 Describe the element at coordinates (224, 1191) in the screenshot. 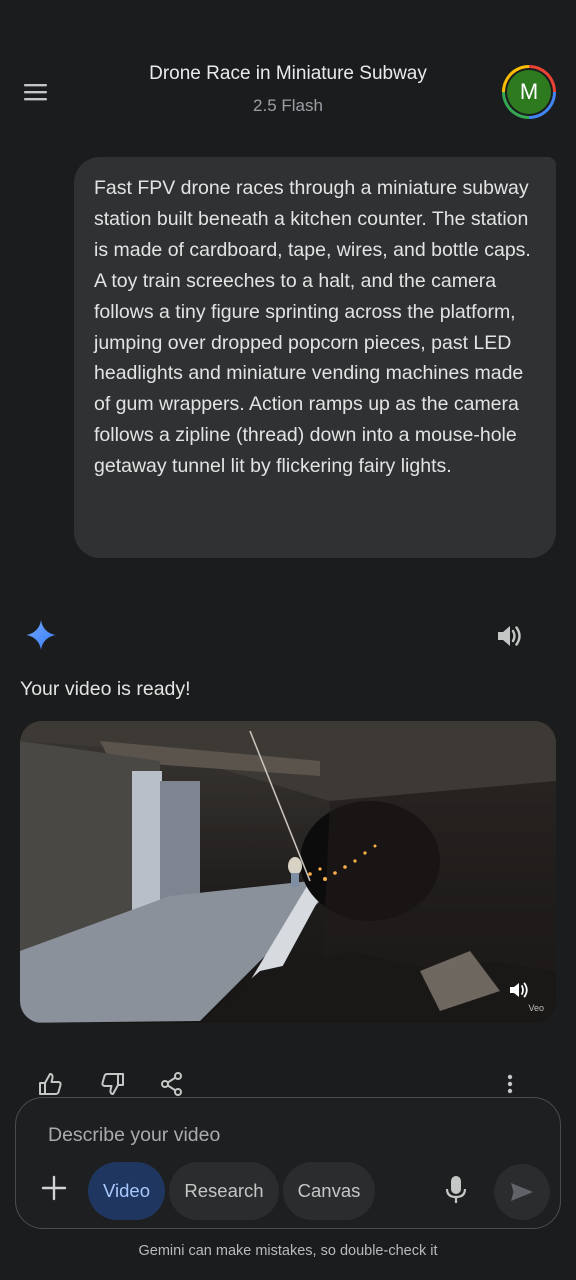

I see `research-tool-chip: Research` at that location.